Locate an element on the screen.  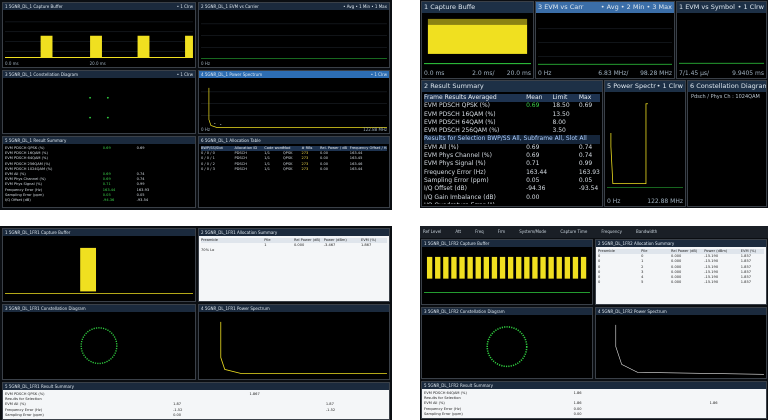
panel-header: 1 Capture Buffe is located at coordinates (477, 7).